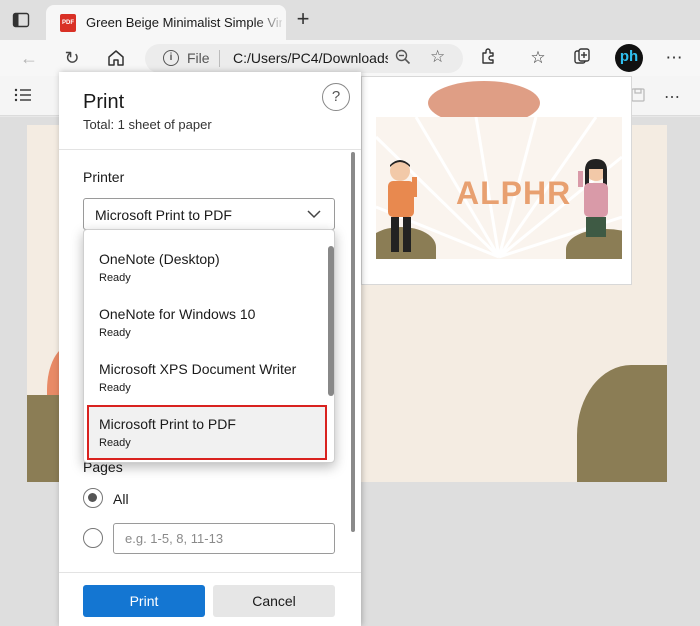  Describe the element at coordinates (437, 57) in the screenshot. I see `add-favorite-icon: ☆` at that location.